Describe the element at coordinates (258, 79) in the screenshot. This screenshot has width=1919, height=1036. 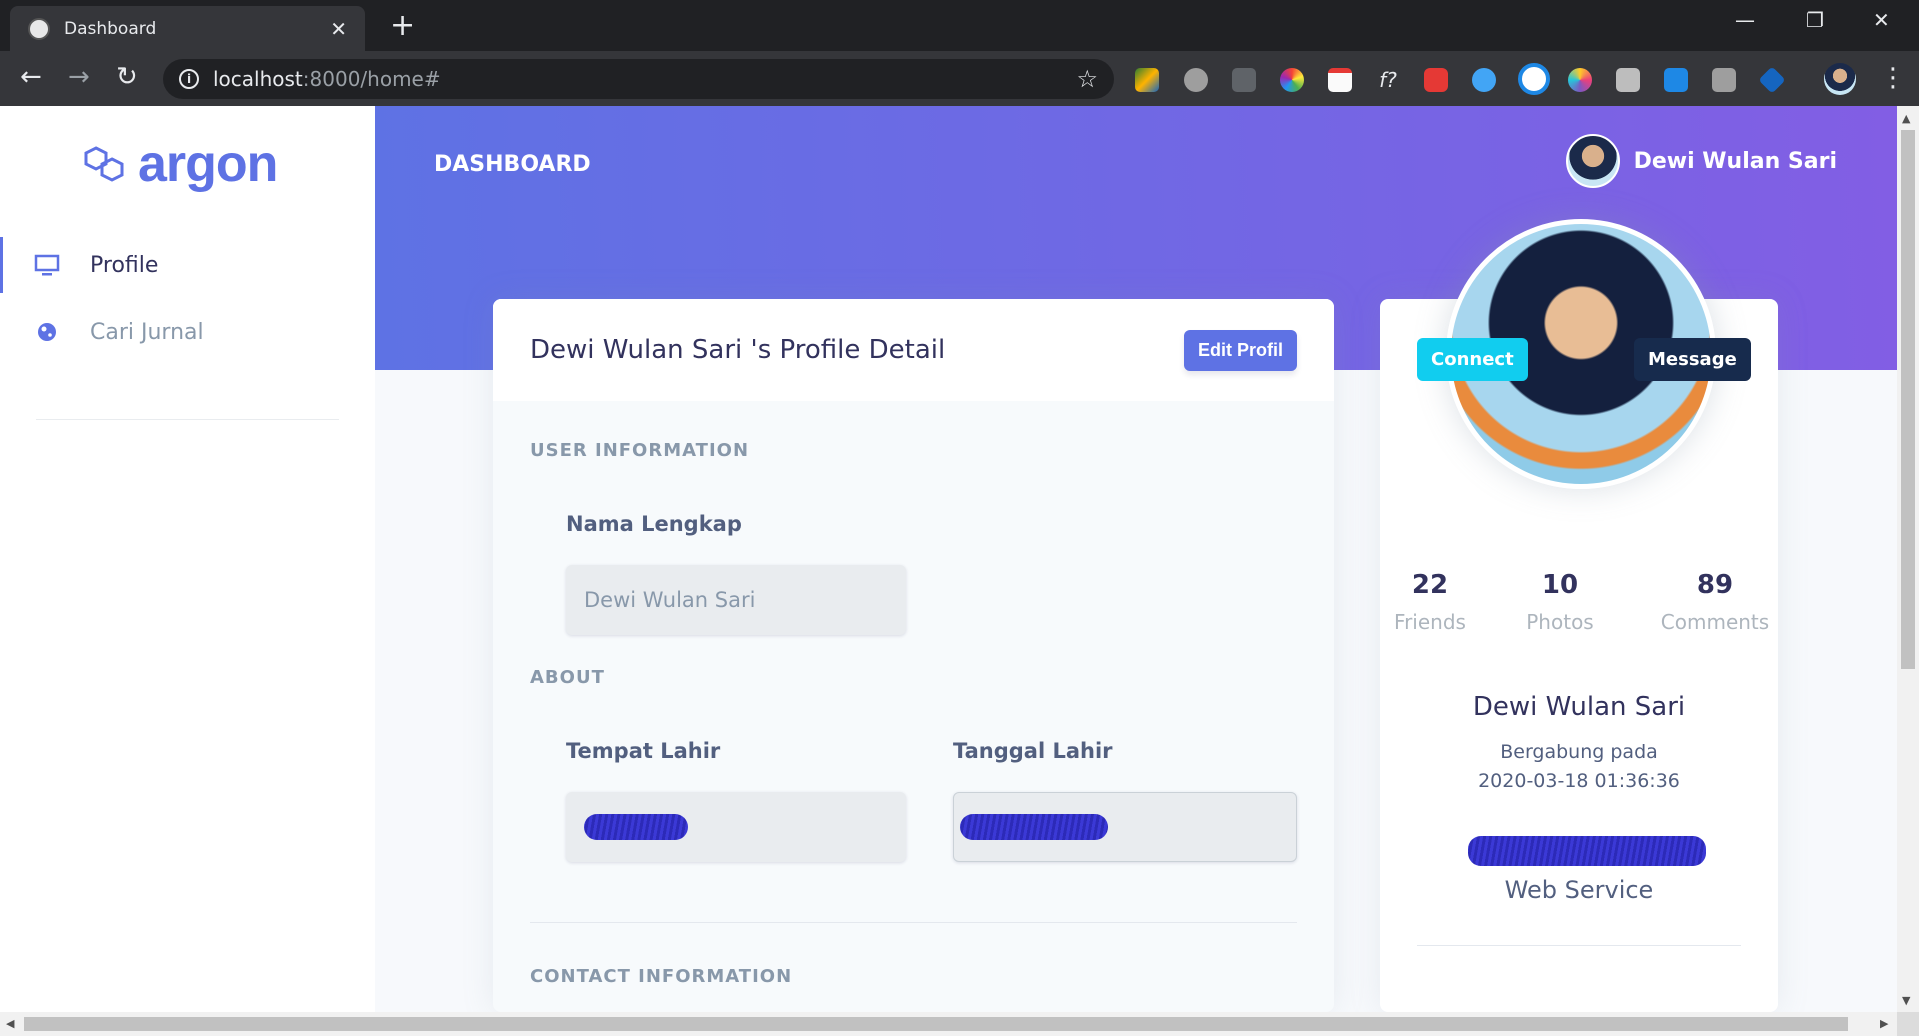
I see `url-host: localhost` at that location.